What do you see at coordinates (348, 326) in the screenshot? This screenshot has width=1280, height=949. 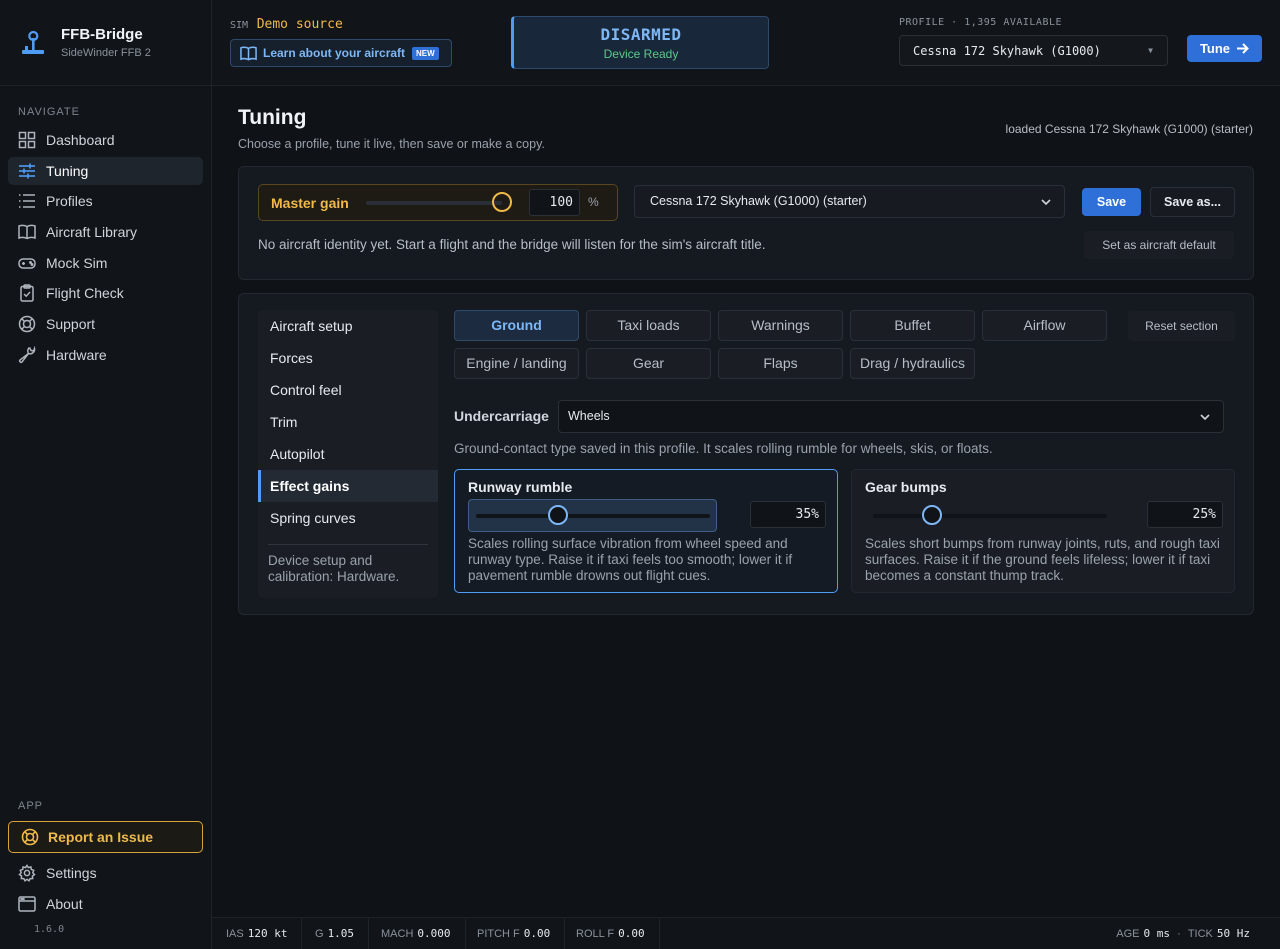 I see `section-item-aircraft-setup: Aircraft setup` at bounding box center [348, 326].